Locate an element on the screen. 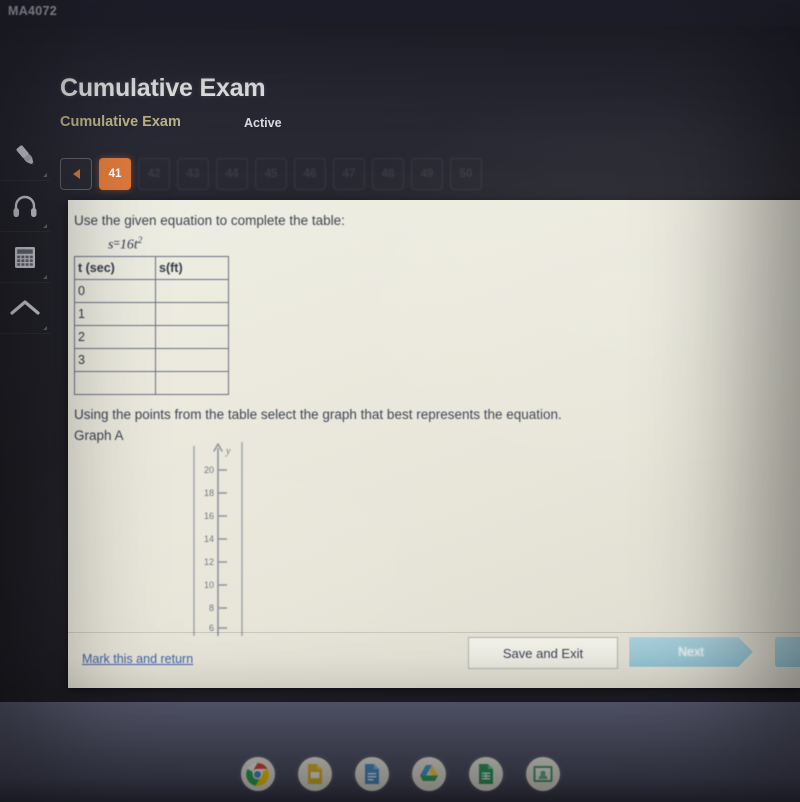 The image size is (800, 802). chrome-icon is located at coordinates (257, 774).